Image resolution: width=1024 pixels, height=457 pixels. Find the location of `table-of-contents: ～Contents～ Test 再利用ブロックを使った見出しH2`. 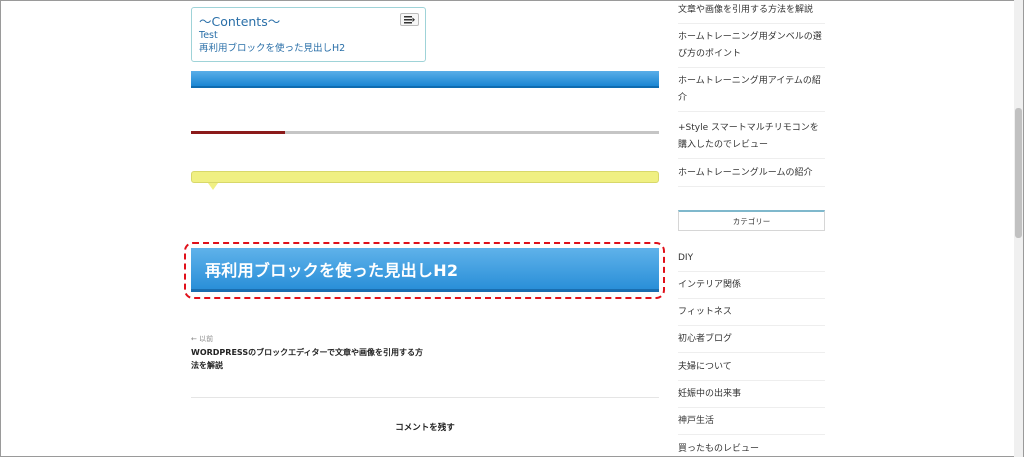

table-of-contents: ～Contents～ Test 再利用ブロックを使った見出しH2 is located at coordinates (308, 34).